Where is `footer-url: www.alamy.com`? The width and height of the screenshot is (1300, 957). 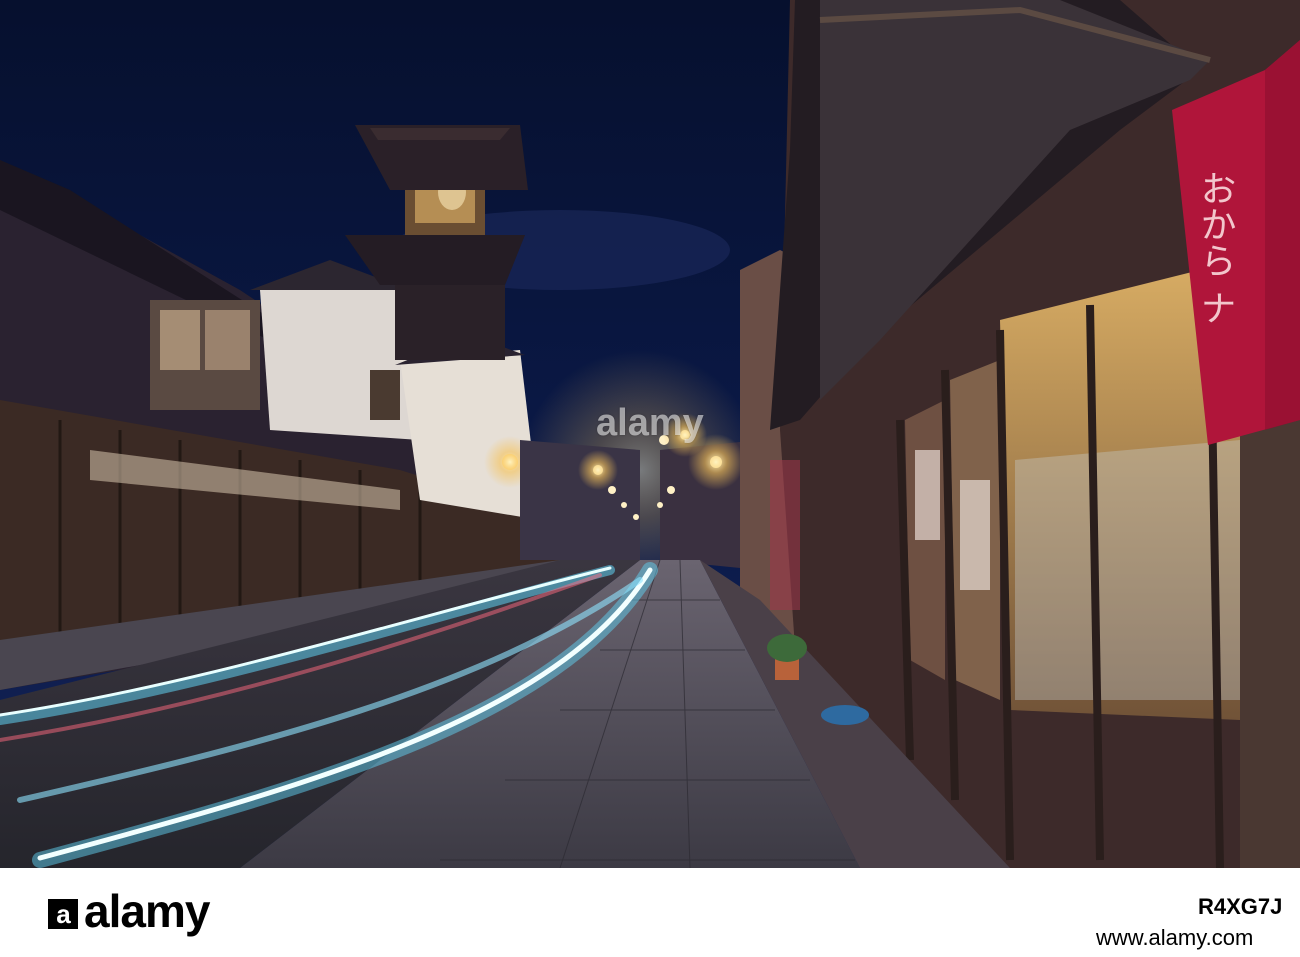 footer-url: www.alamy.com is located at coordinates (1174, 938).